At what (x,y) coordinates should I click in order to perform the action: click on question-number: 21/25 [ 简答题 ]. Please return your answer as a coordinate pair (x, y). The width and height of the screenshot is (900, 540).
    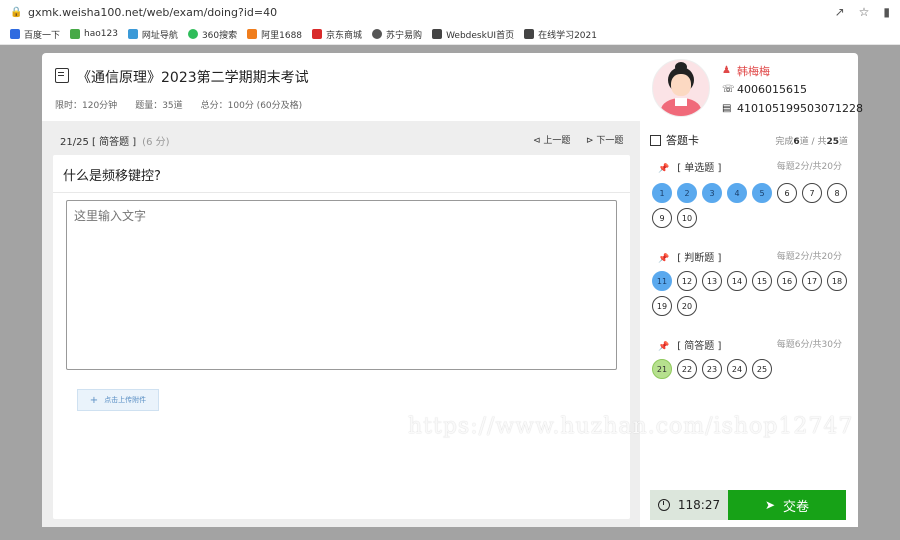
    Looking at the image, I should click on (98, 142).